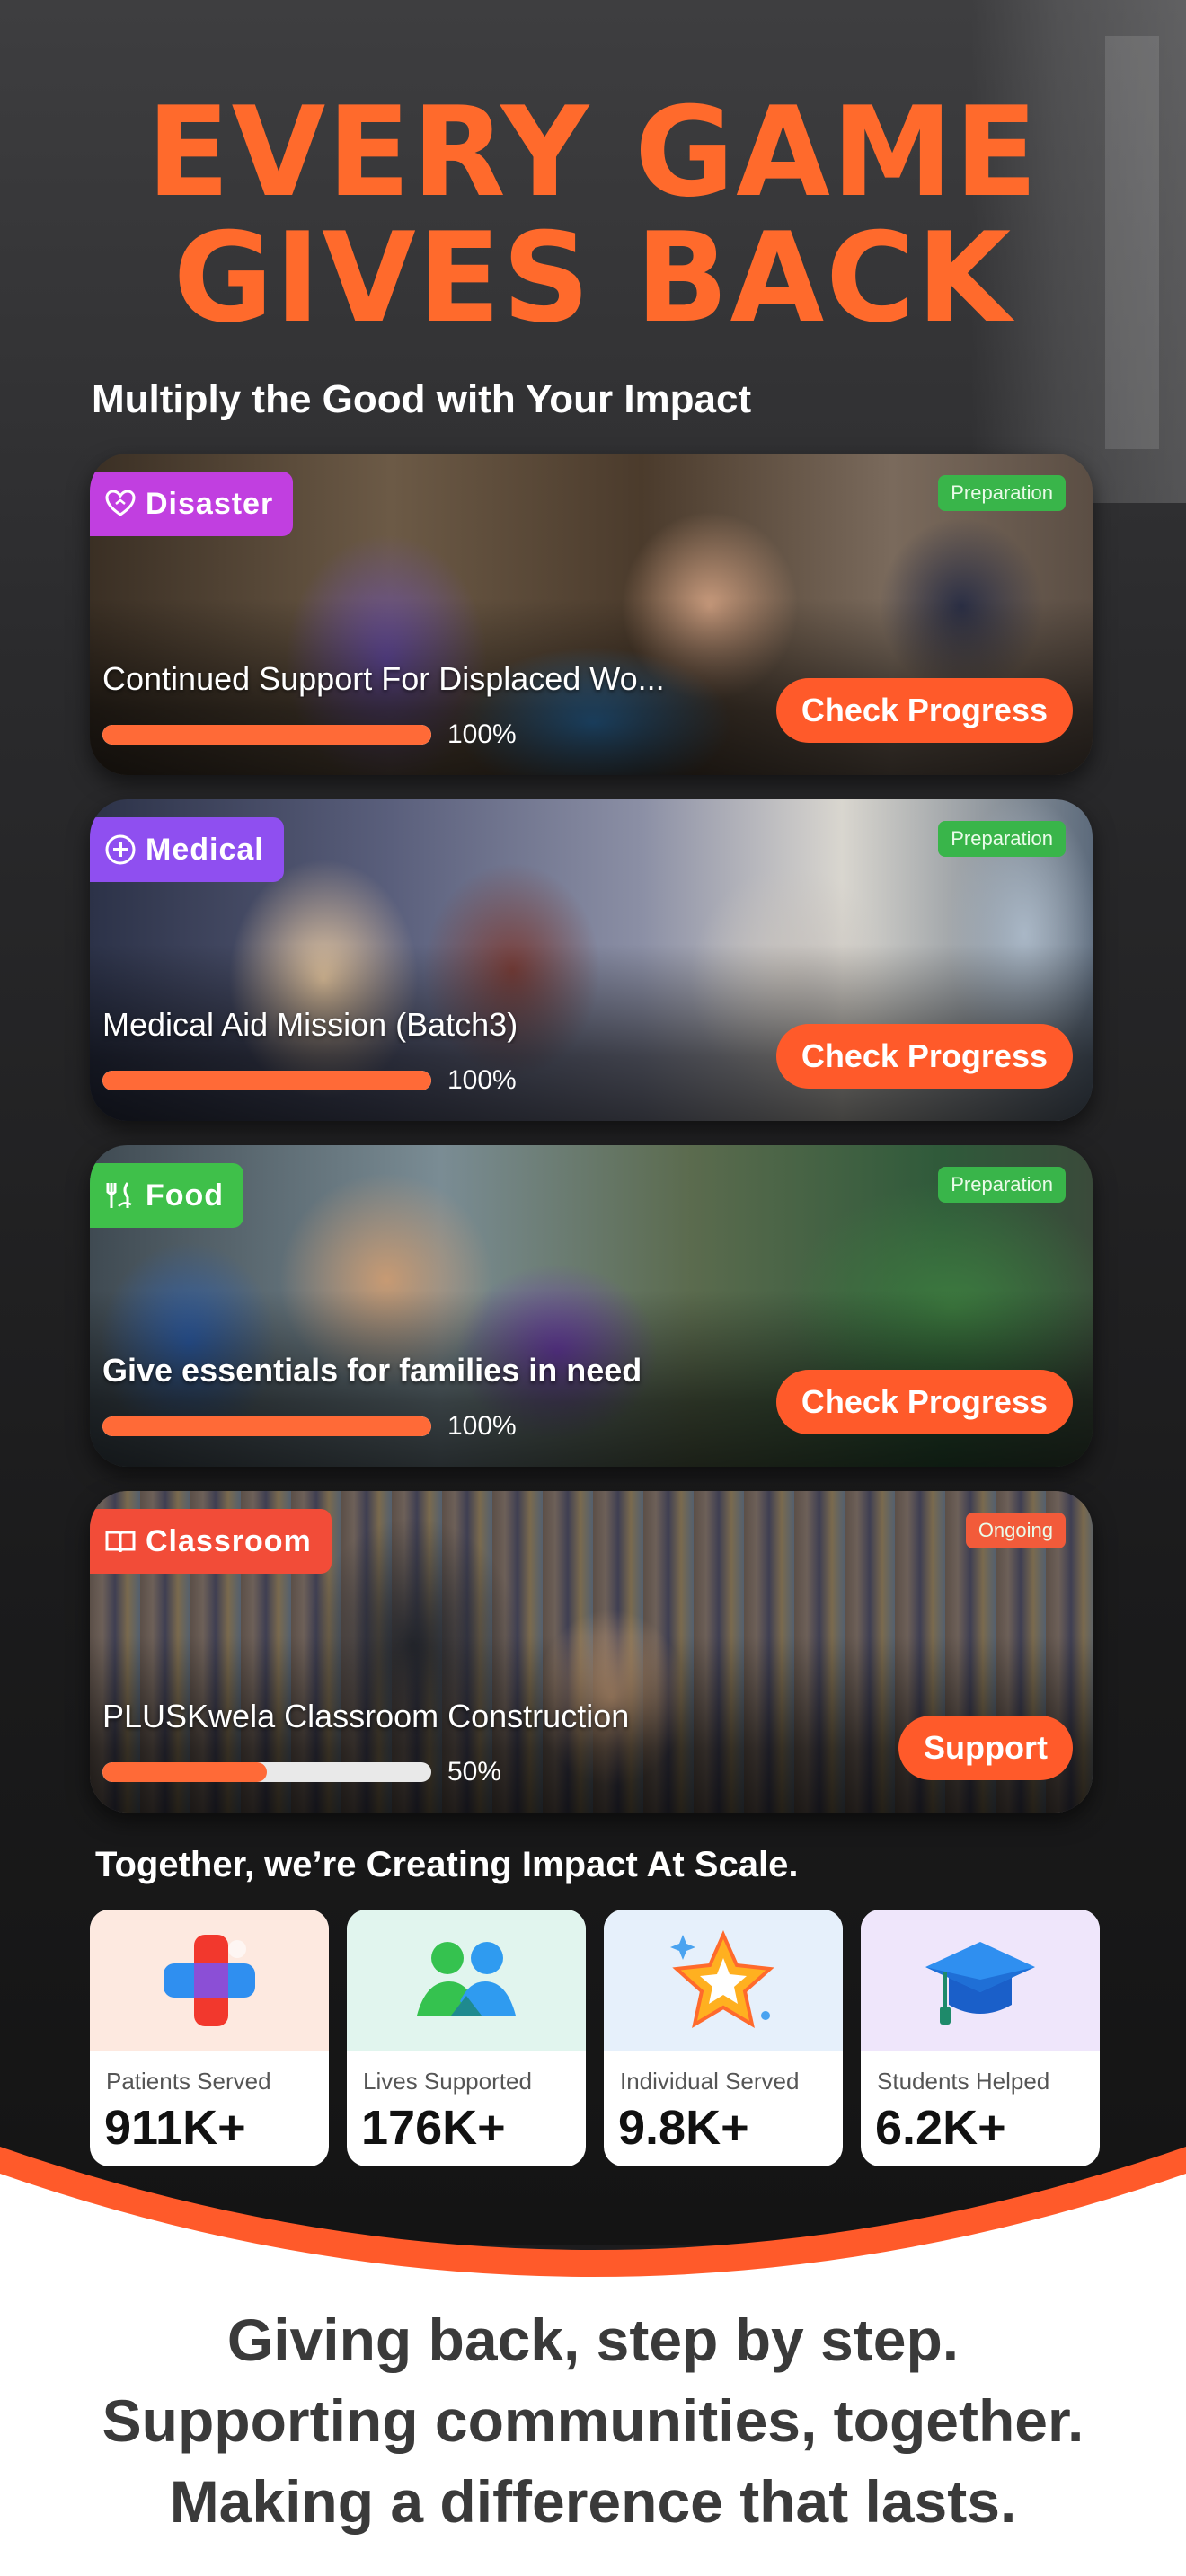 The image size is (1186, 2576). I want to click on book-icon, so click(120, 1542).